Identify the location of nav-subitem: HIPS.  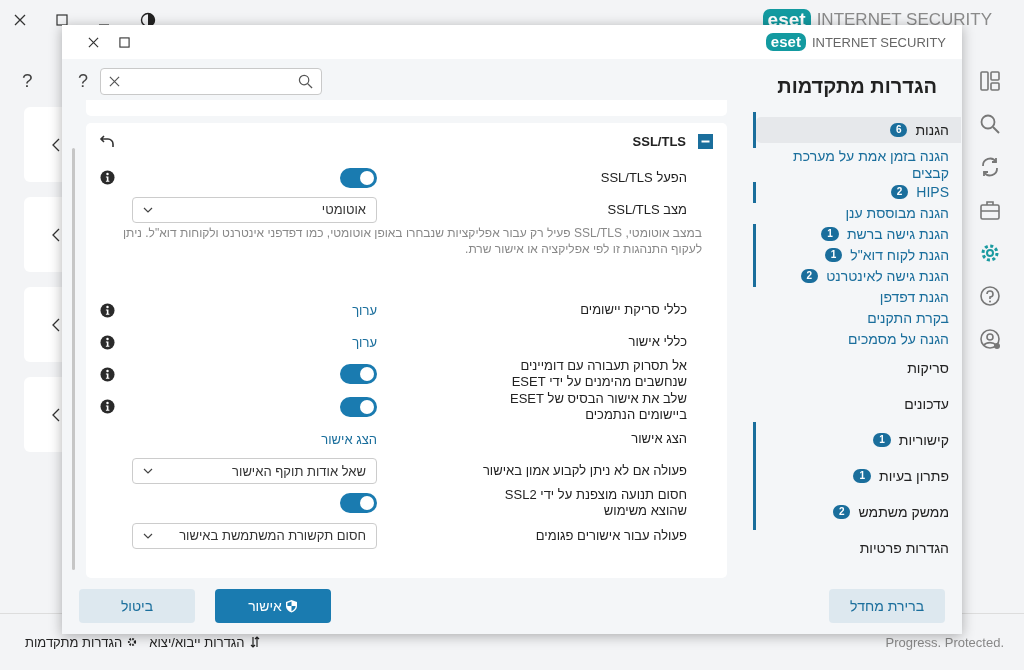
(932, 192).